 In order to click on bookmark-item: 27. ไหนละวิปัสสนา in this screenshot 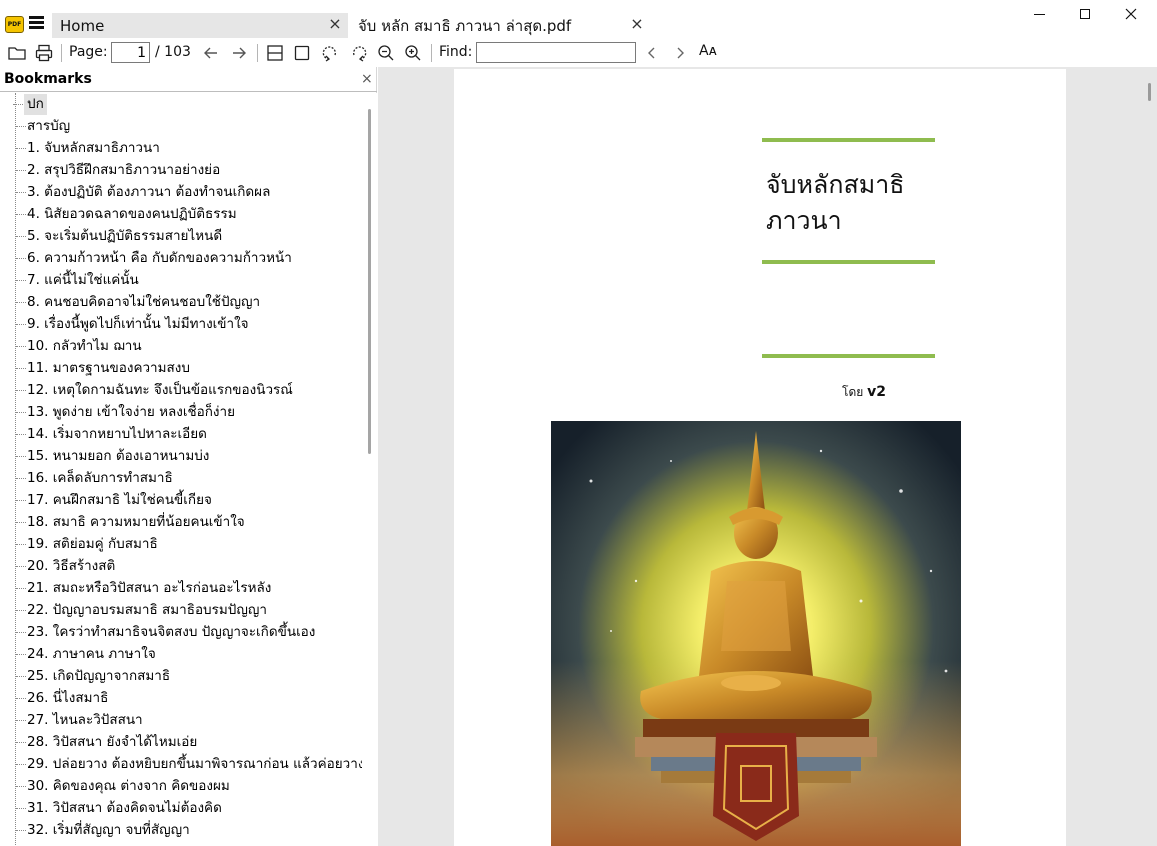, I will do `click(79, 720)`.